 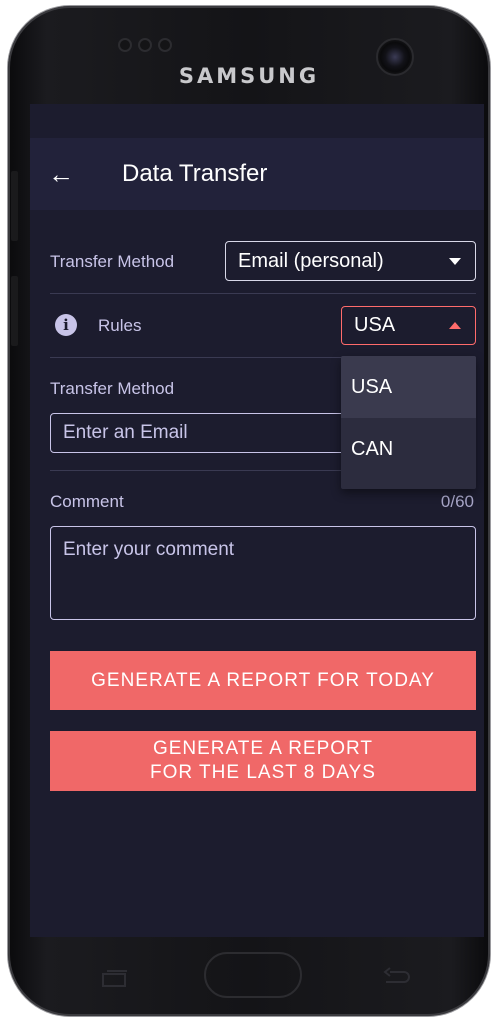 What do you see at coordinates (112, 388) in the screenshot?
I see `email-label: Transfer Method` at bounding box center [112, 388].